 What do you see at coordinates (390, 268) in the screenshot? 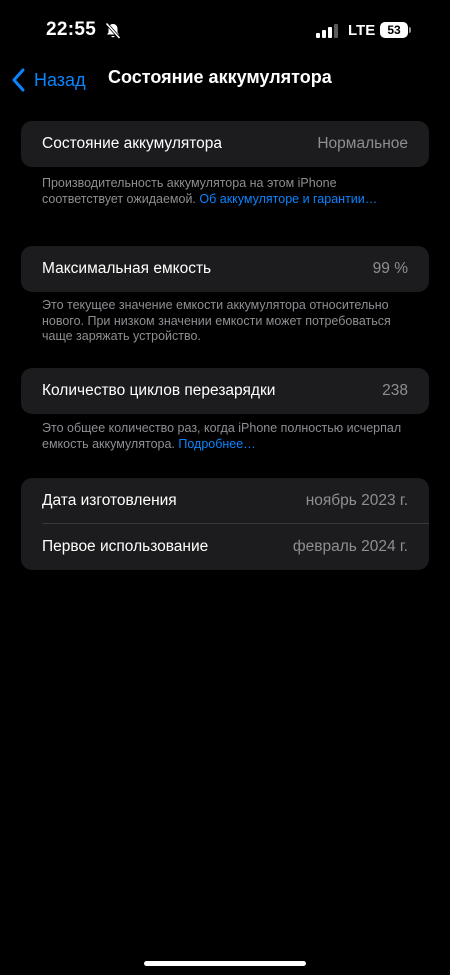
I see `max-capacity-value: 99 %` at bounding box center [390, 268].